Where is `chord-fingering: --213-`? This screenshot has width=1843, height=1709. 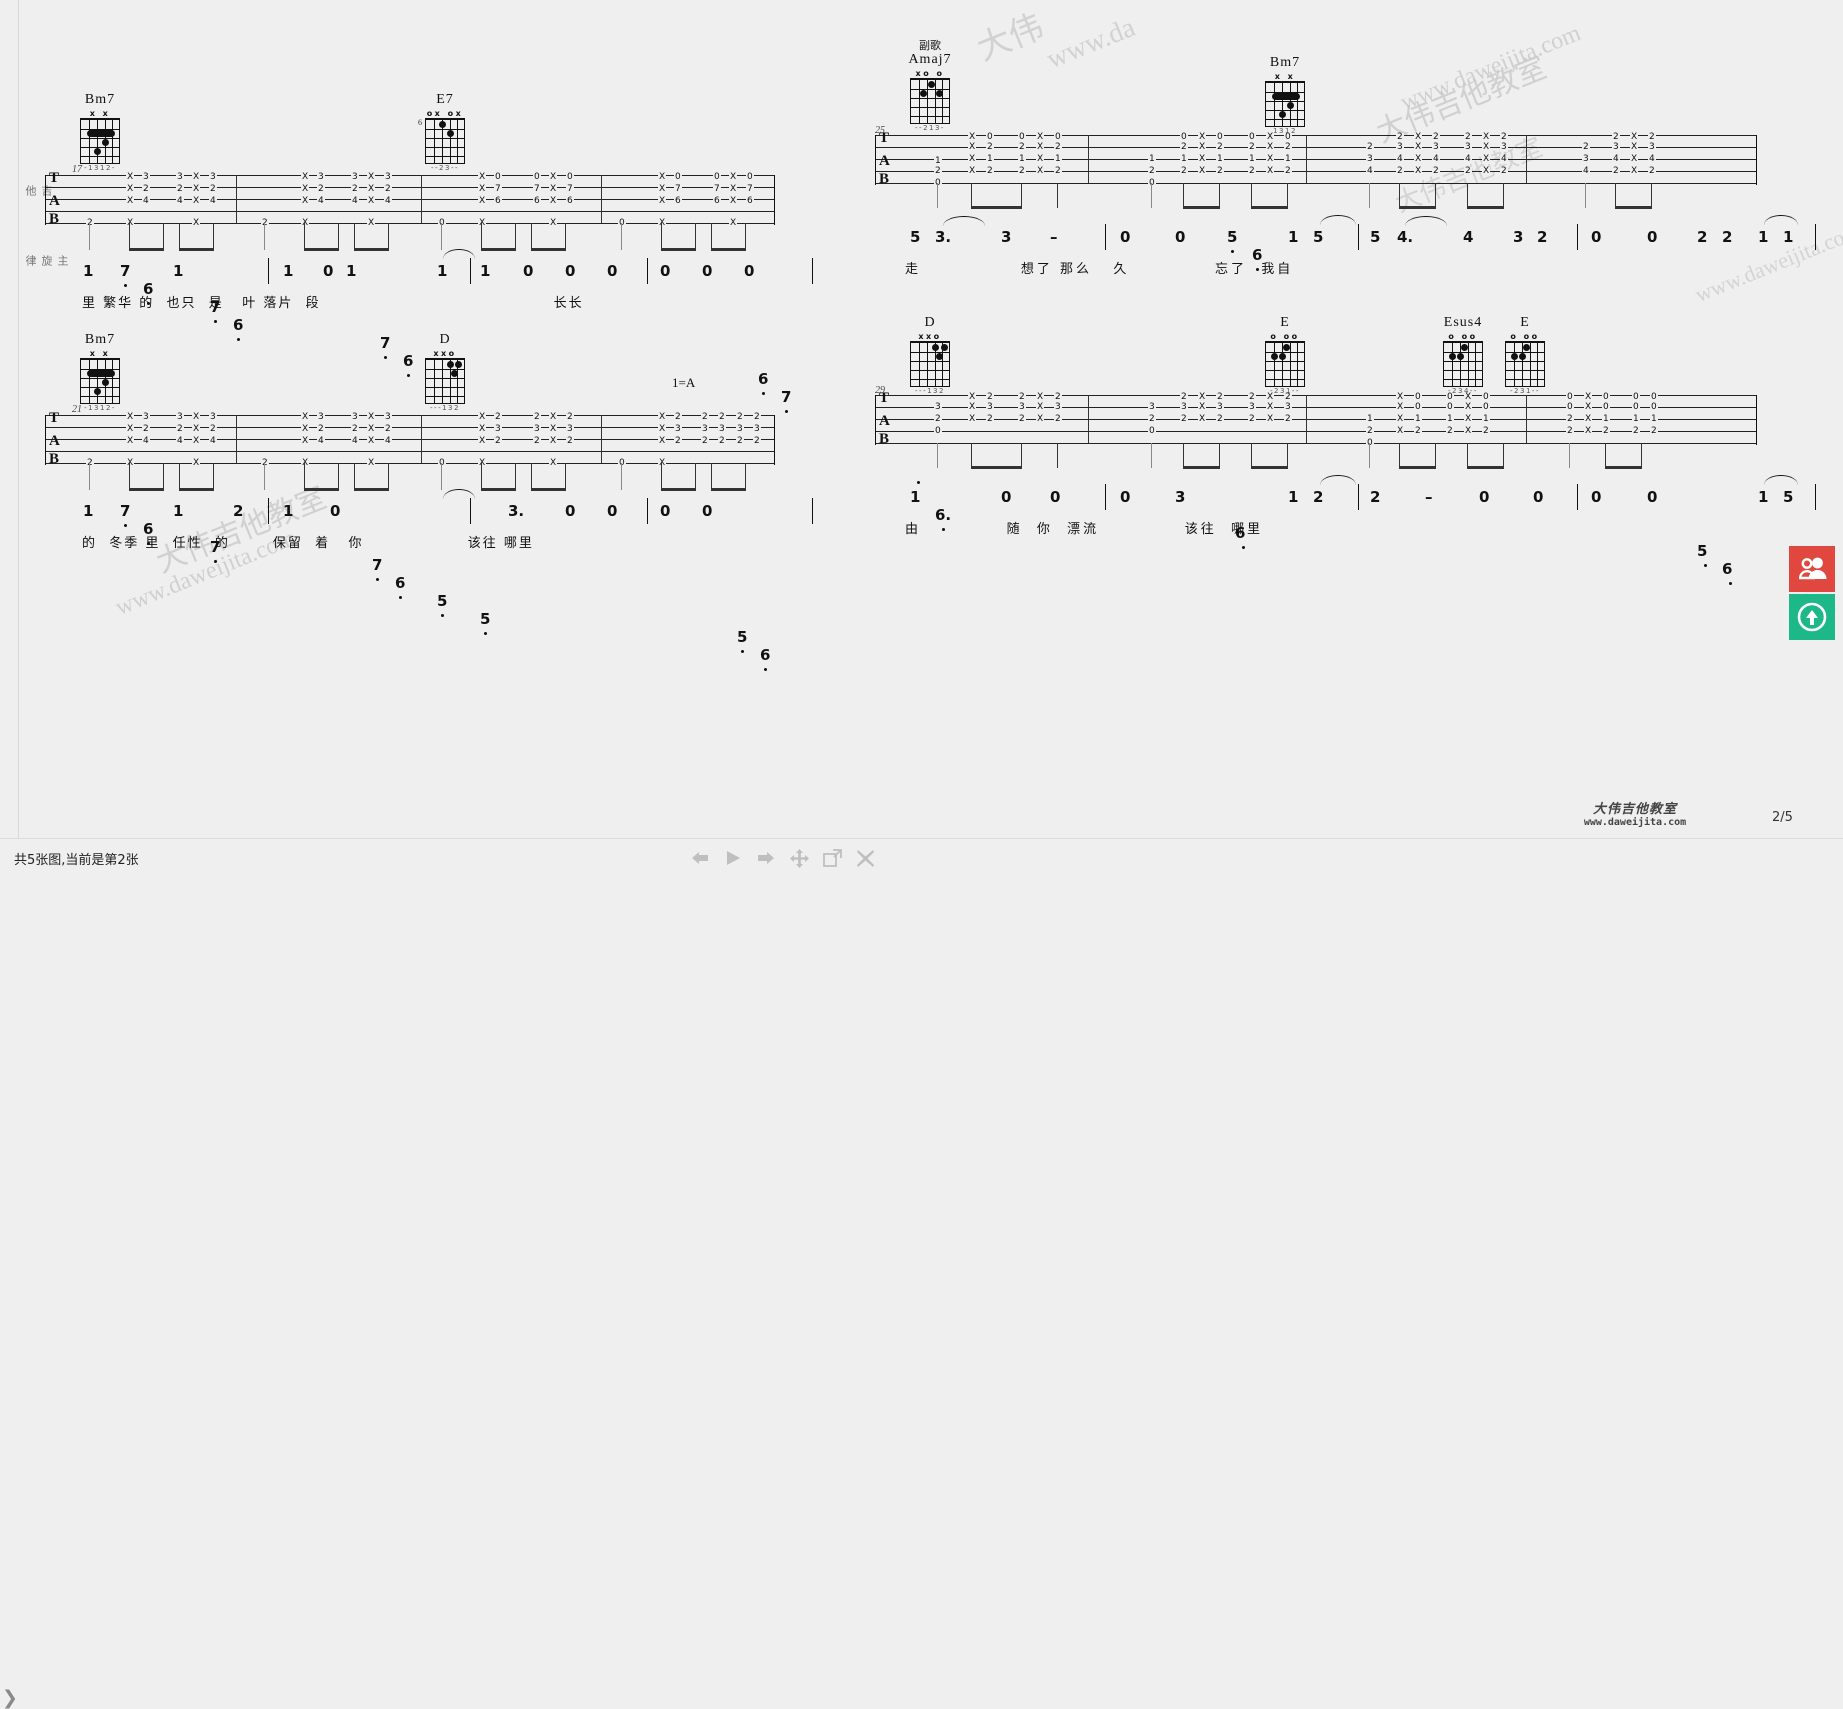
chord-fingering: --213- is located at coordinates (930, 128).